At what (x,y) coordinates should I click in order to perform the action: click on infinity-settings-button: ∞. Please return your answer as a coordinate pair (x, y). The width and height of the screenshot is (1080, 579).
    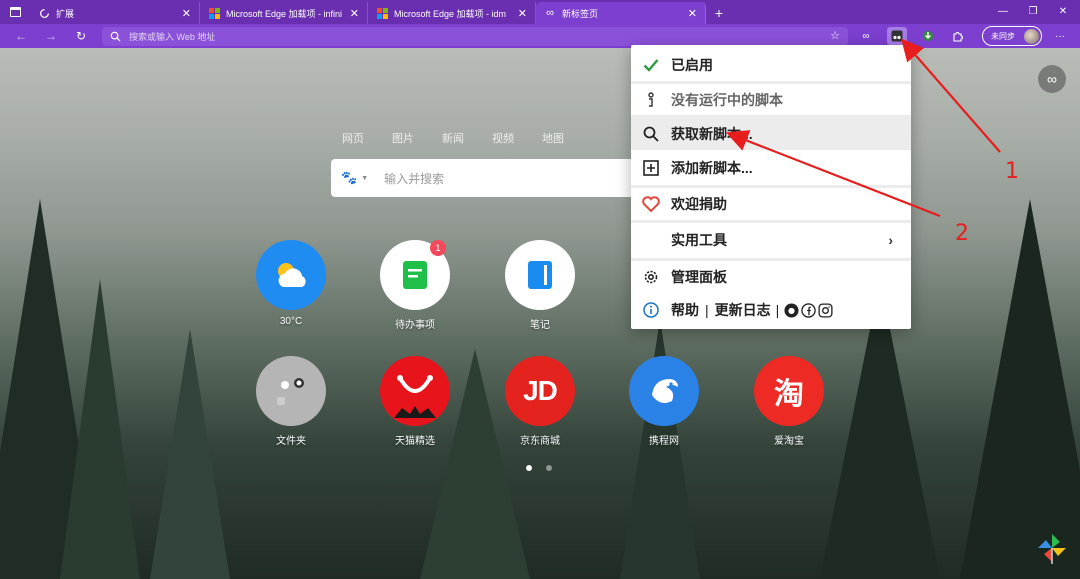
    Looking at the image, I should click on (1052, 79).